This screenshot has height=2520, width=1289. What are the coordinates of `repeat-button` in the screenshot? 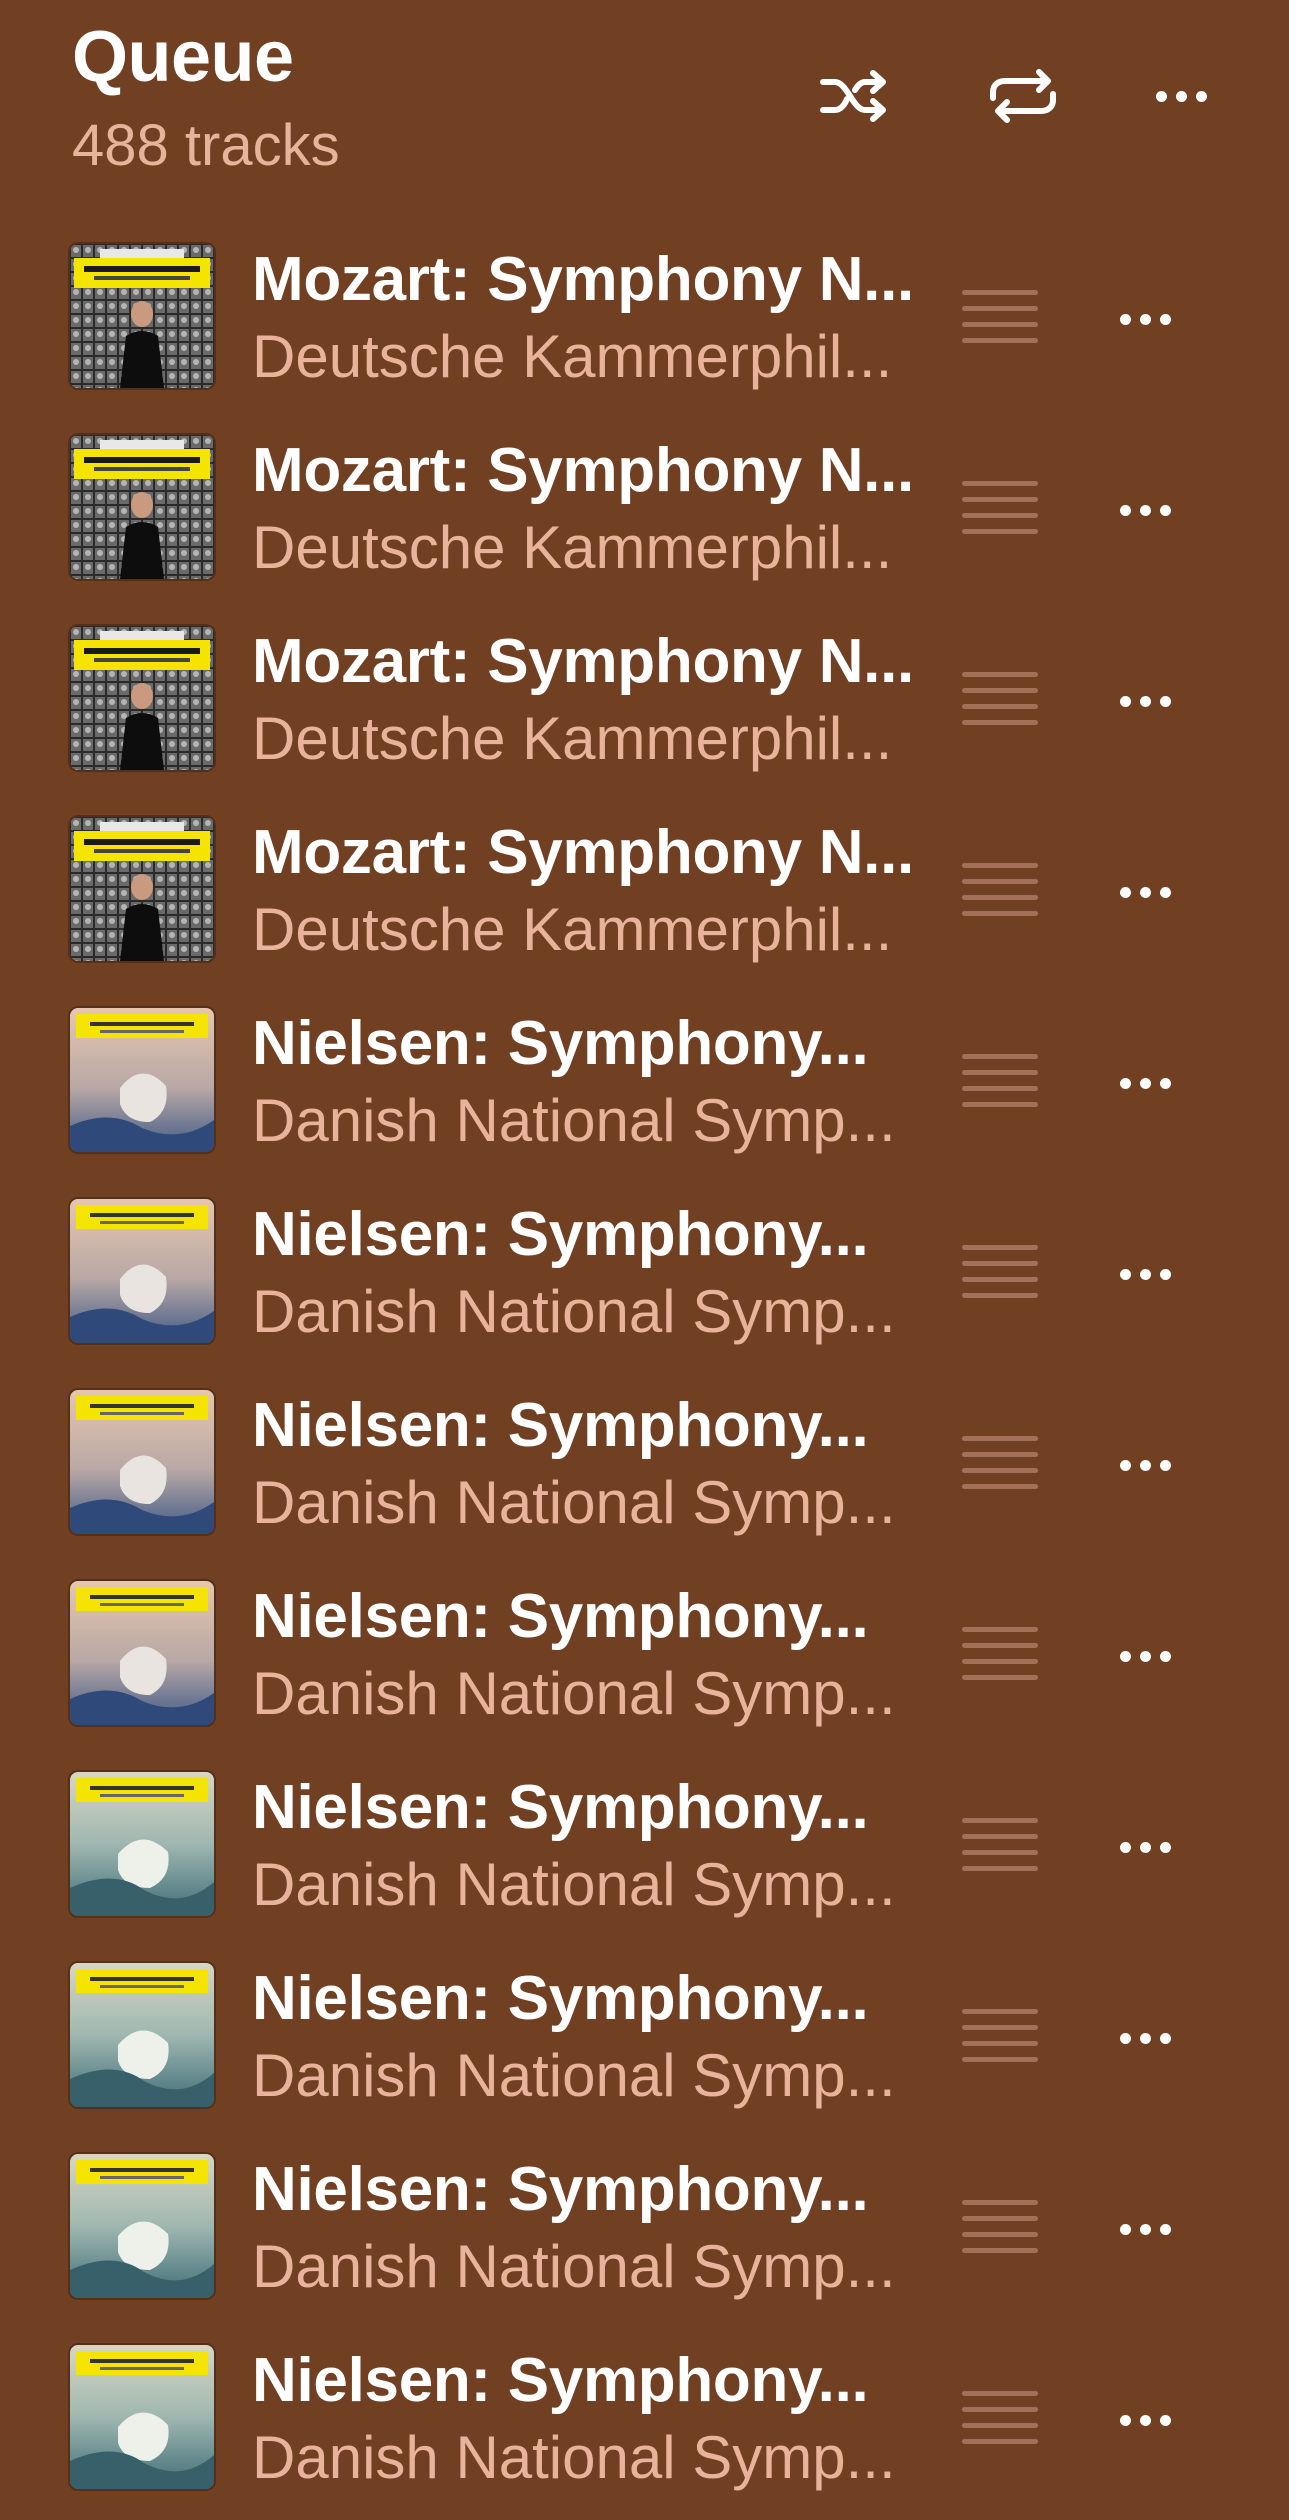 It's located at (1023, 96).